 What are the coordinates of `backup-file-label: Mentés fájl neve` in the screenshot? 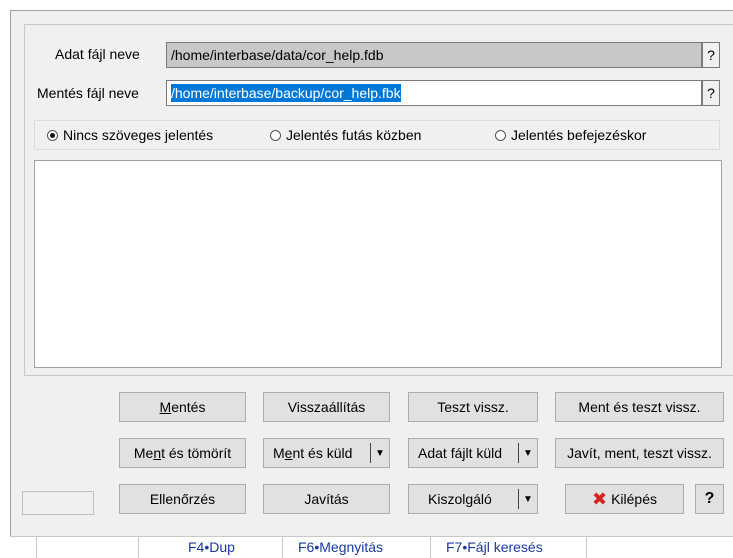 It's located at (88, 93).